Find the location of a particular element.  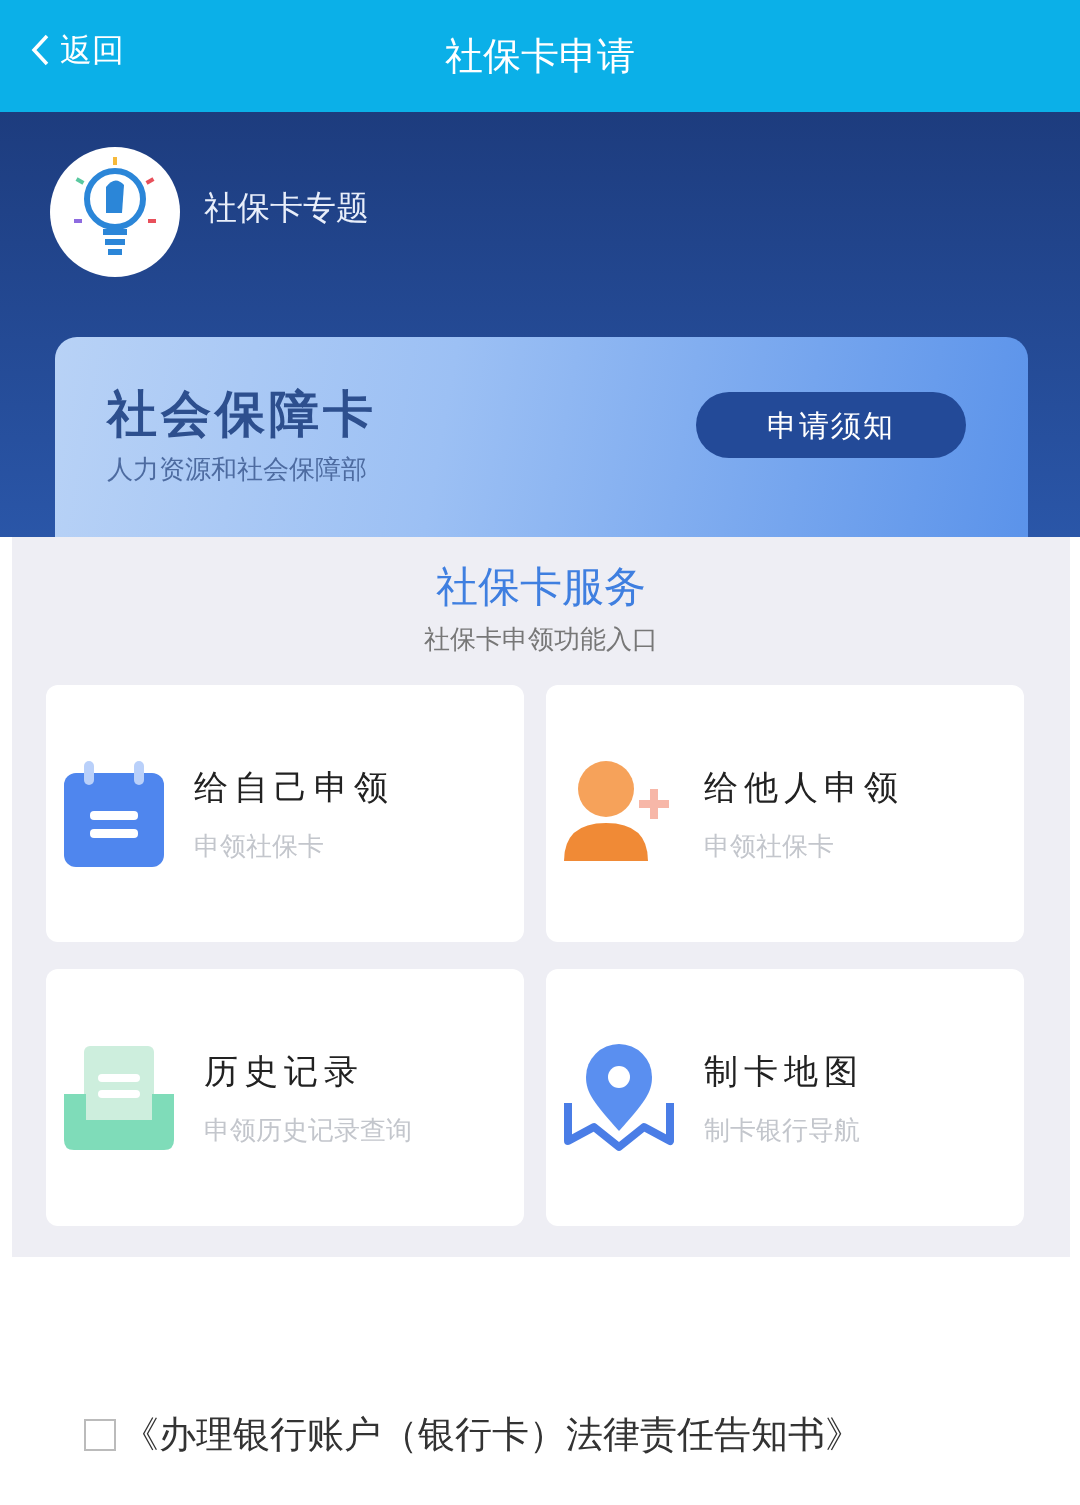

calendar-icon is located at coordinates (114, 813).